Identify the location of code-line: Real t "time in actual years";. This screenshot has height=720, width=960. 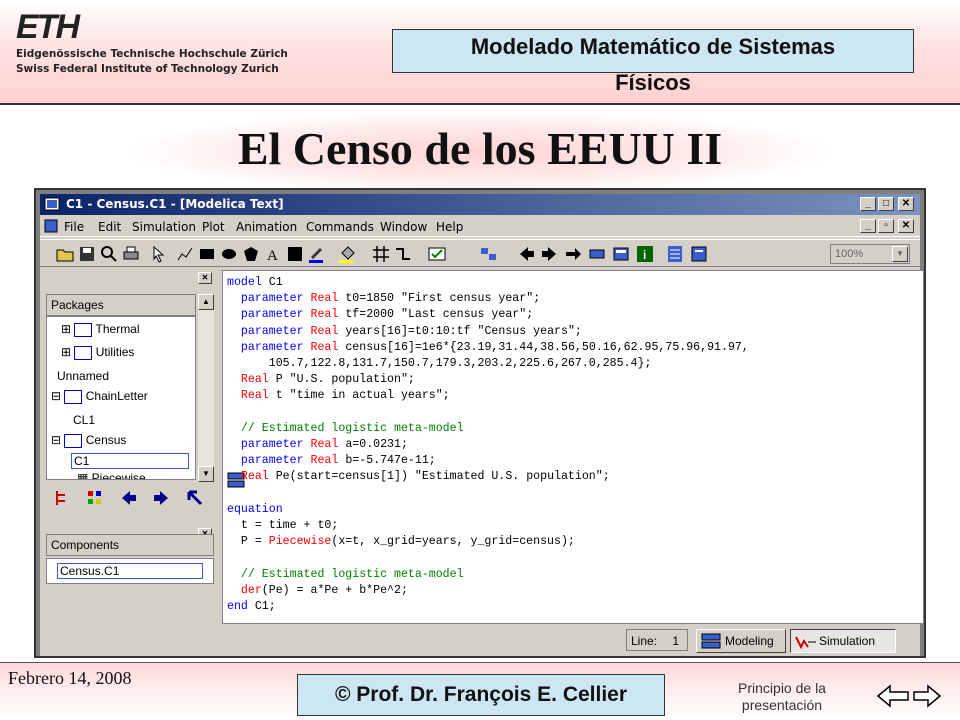
(345, 396).